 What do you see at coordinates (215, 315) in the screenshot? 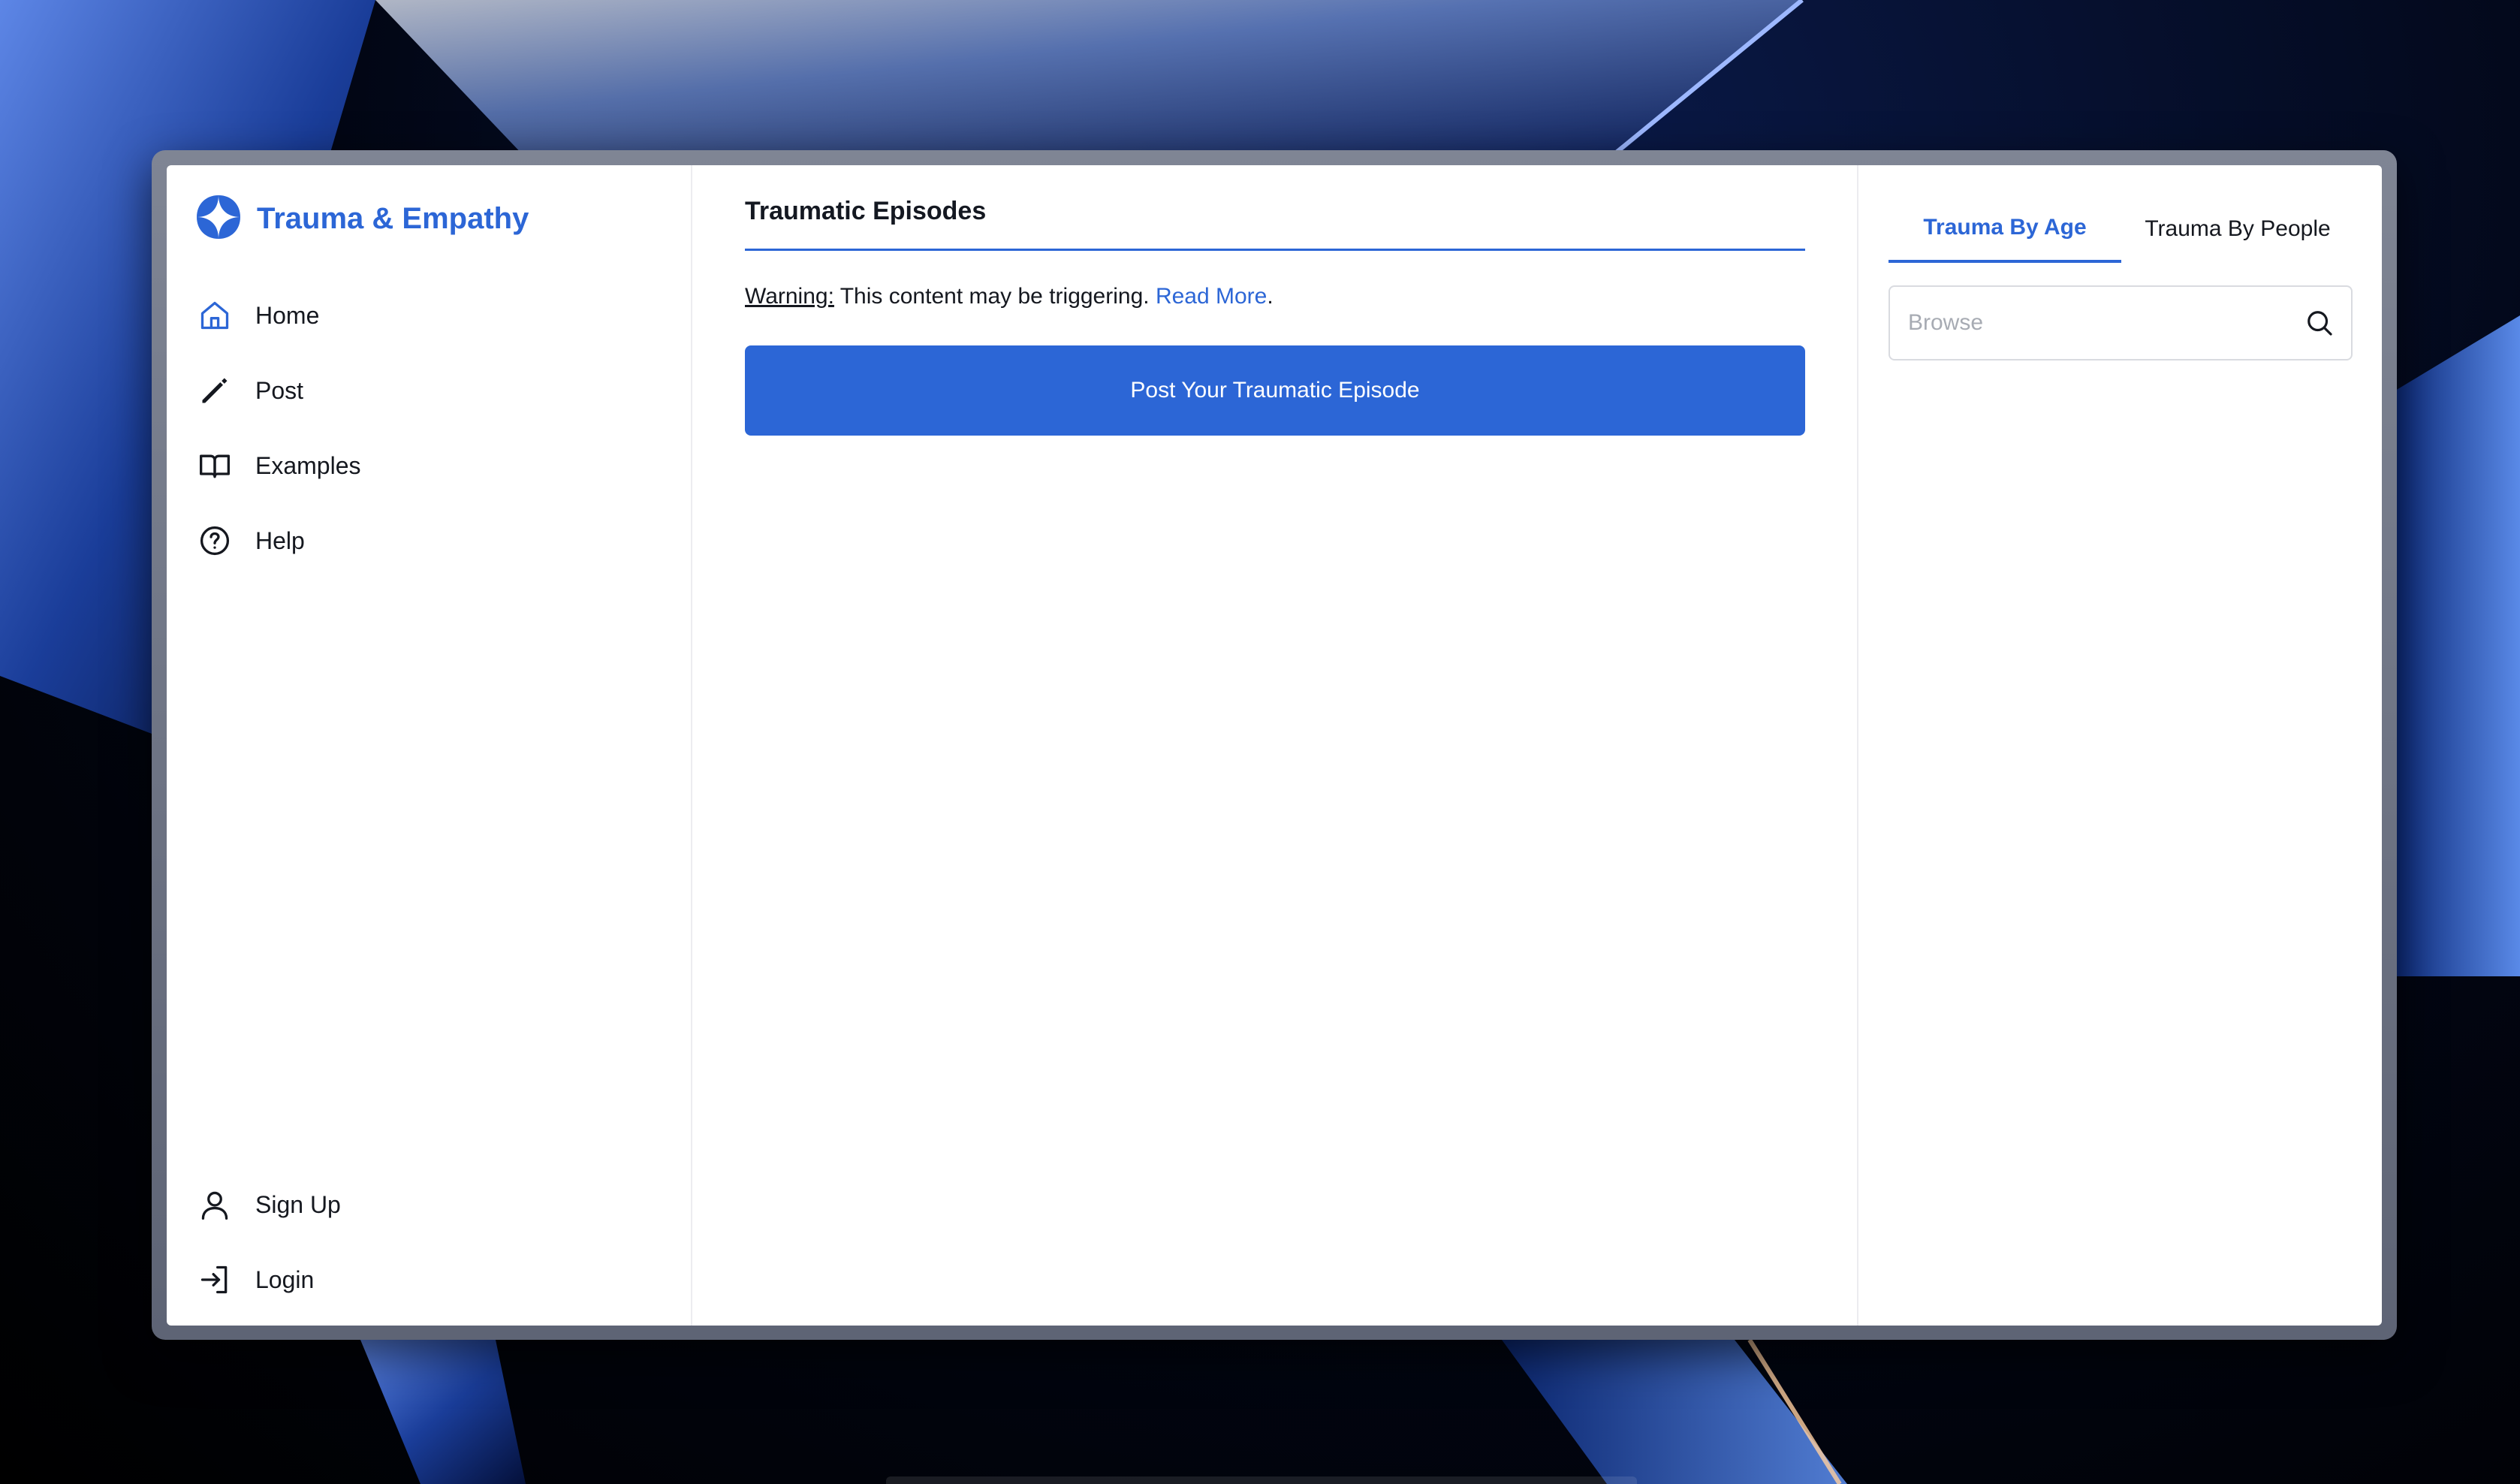
I see `home-icon` at bounding box center [215, 315].